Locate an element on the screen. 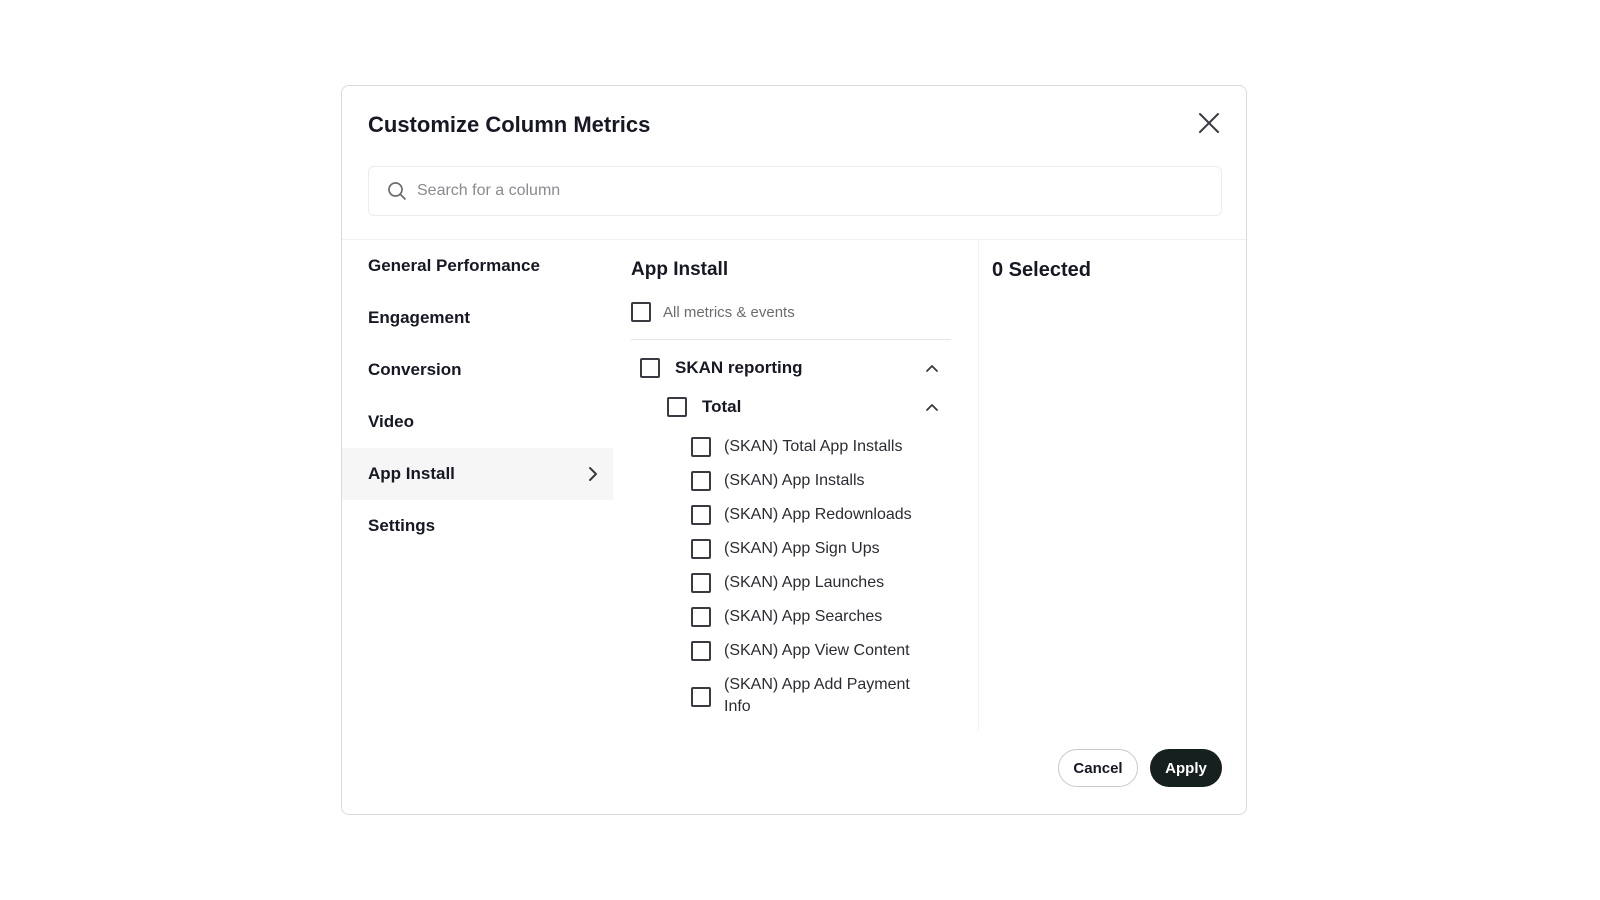 Image resolution: width=1600 pixels, height=900 pixels. metric-label: (SKAN) App Installs is located at coordinates (794, 480).